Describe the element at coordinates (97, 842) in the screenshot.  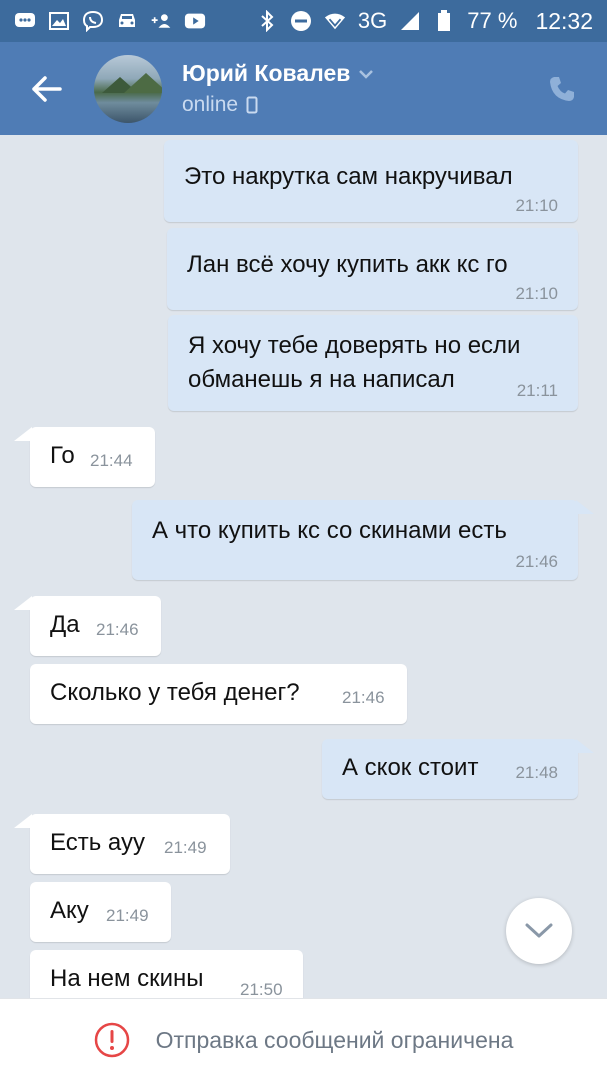
I see `message-text: Есть ауу` at that location.